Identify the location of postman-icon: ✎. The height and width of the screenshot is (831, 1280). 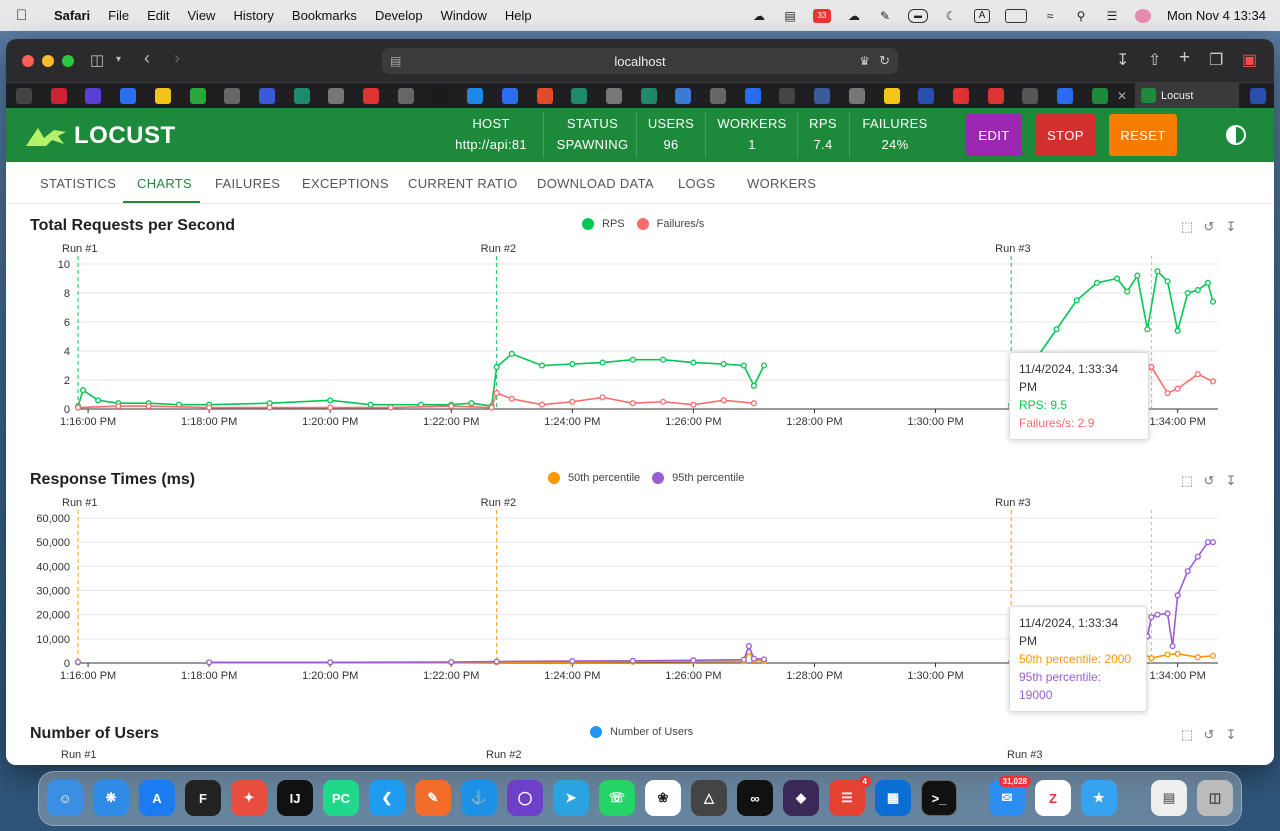
(433, 798).